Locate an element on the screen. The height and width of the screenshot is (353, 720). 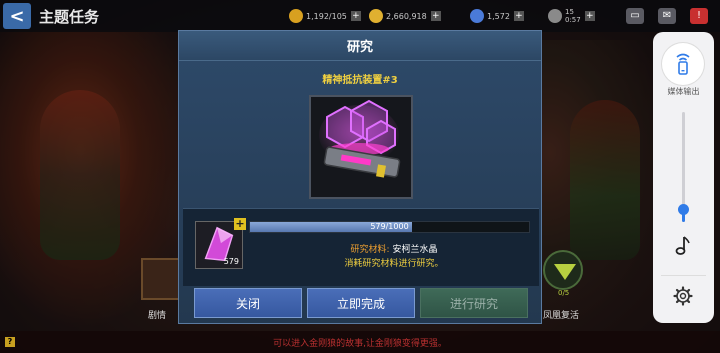
gold-coin-icon is located at coordinates (376, 16).